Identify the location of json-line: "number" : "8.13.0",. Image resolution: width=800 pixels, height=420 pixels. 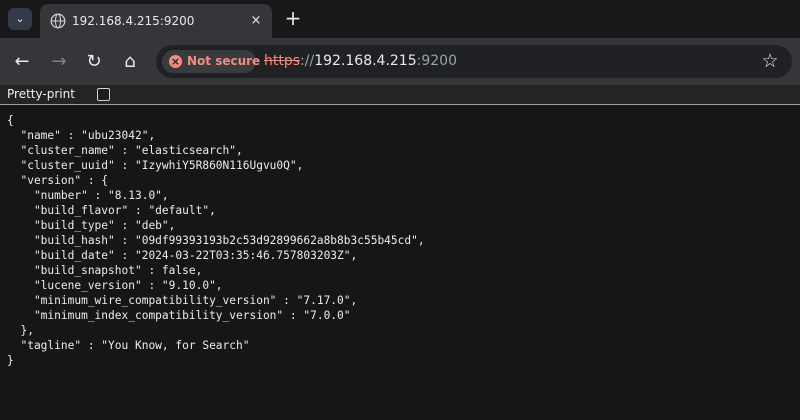
(88, 195).